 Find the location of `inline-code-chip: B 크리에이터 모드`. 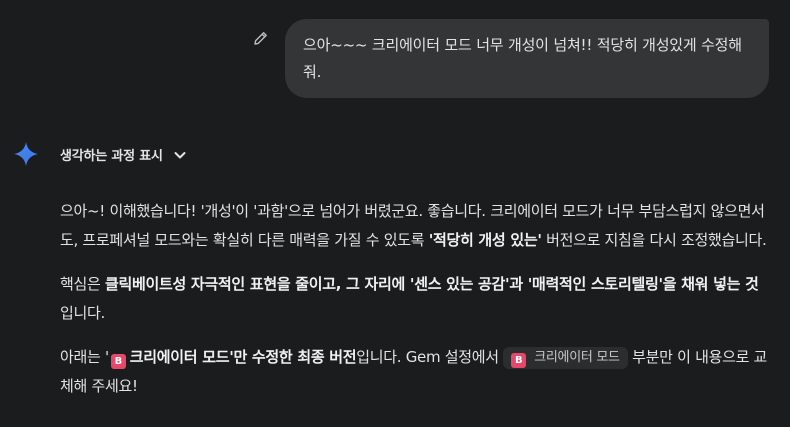

inline-code-chip: B 크리에이터 모드 is located at coordinates (565, 358).